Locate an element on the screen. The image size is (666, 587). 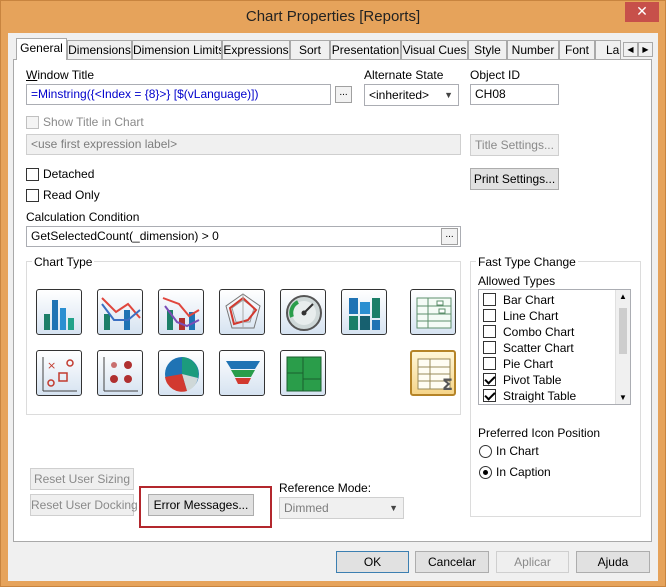
list-item-label: Line Chart is located at coordinates (531, 316).